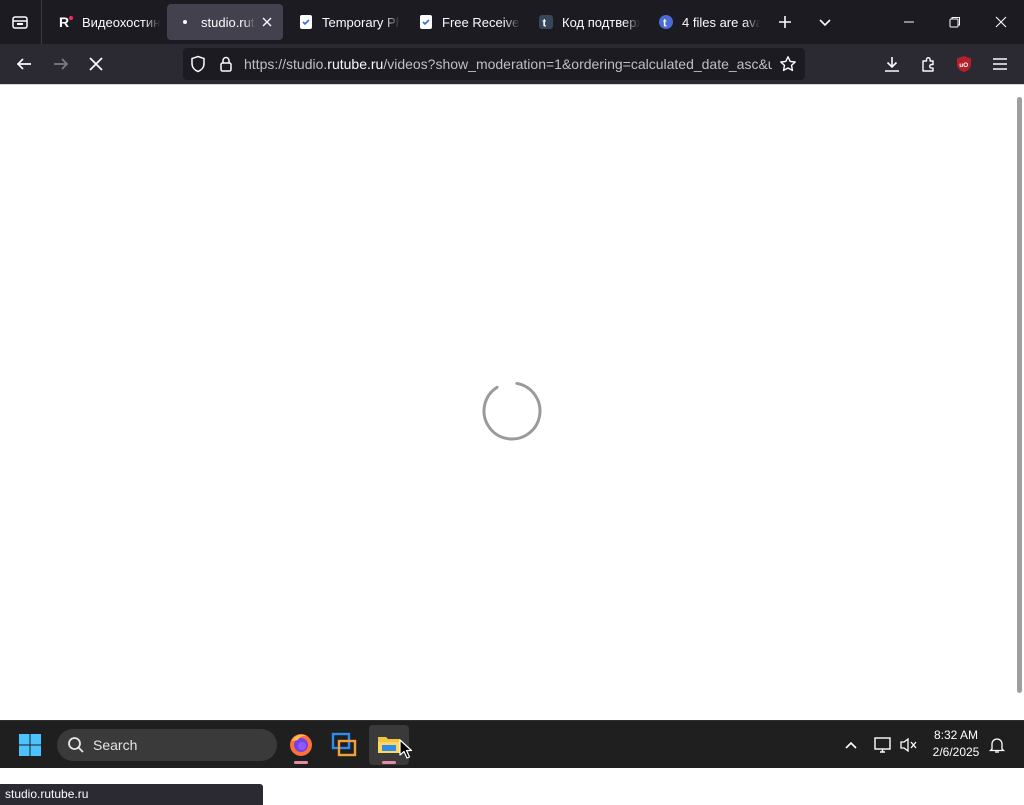 This screenshot has width=1024, height=805. I want to click on ublock-origin-button: uO, so click(964, 64).